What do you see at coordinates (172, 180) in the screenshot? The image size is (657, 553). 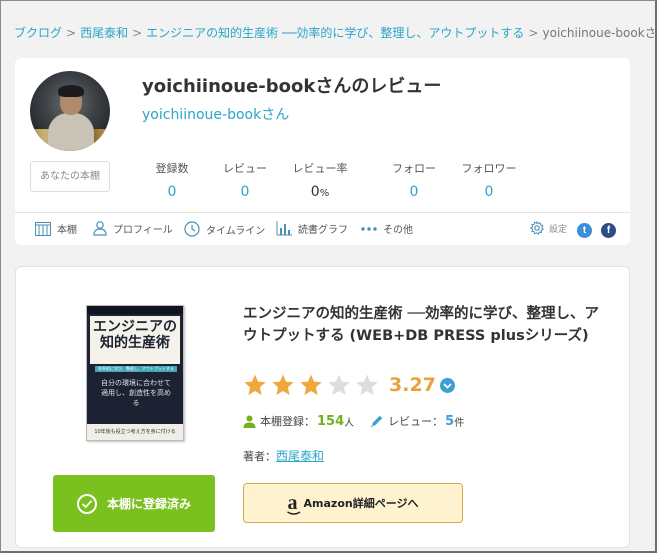 I see `stat-registered: 登録数 0` at bounding box center [172, 180].